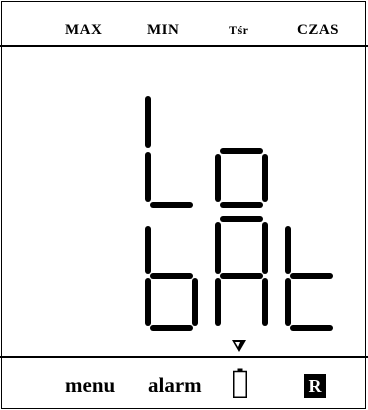 The height and width of the screenshot is (410, 368). Describe the element at coordinates (175, 385) in the screenshot. I see `alarm-button: alarm` at that location.